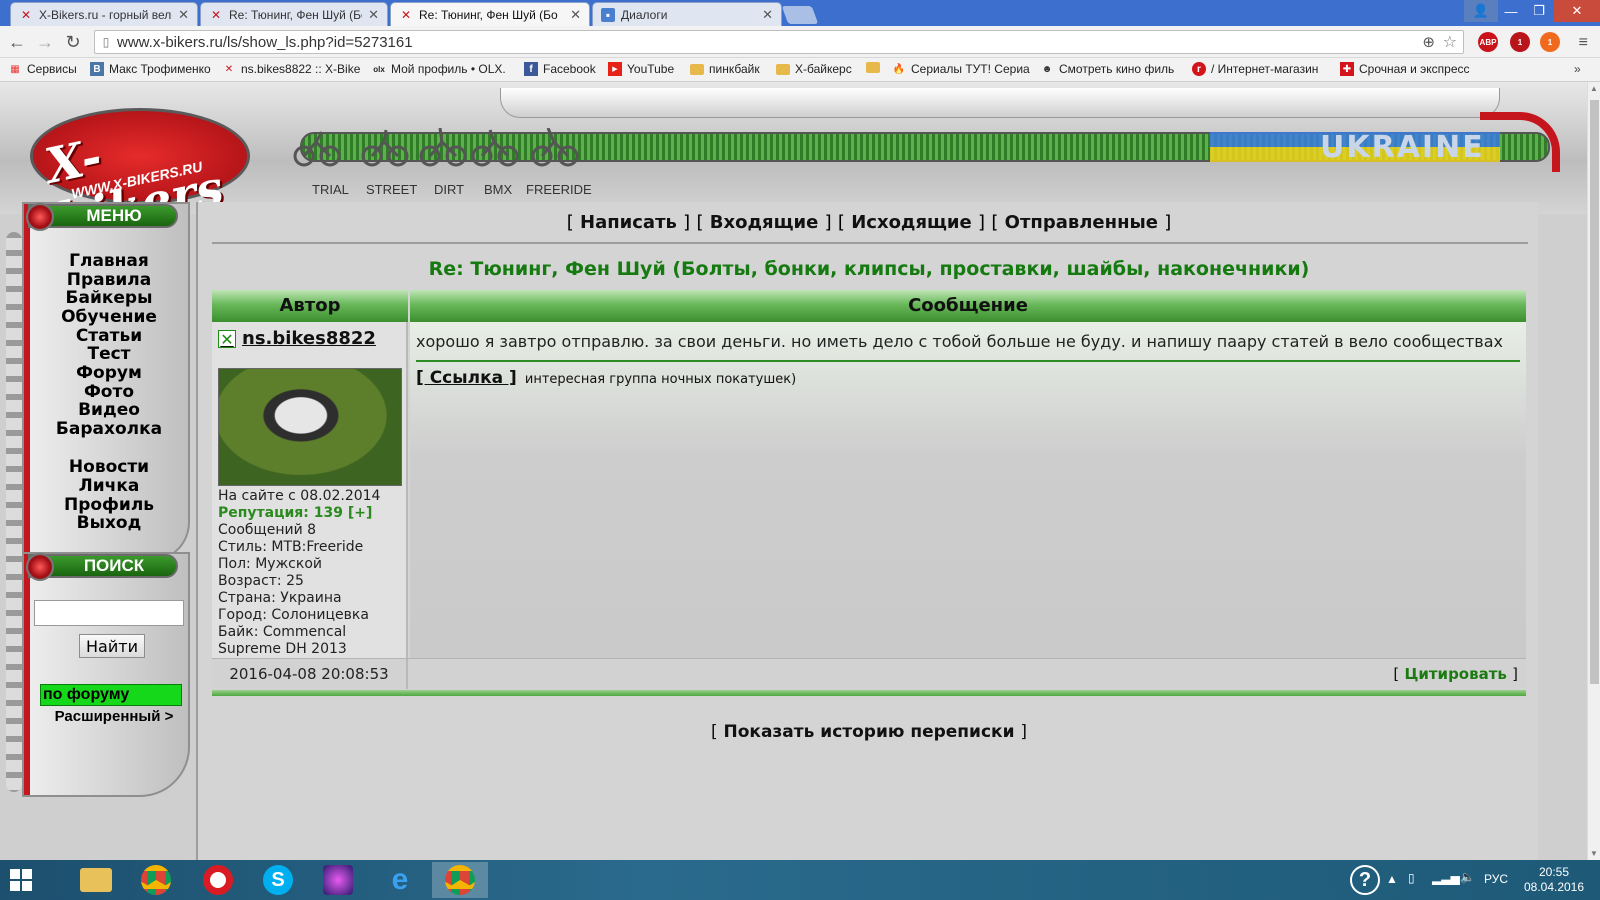 The width and height of the screenshot is (1600, 900). Describe the element at coordinates (440, 69) in the screenshot. I see `bookmark-item: olx Мой профиль • OLX.` at that location.